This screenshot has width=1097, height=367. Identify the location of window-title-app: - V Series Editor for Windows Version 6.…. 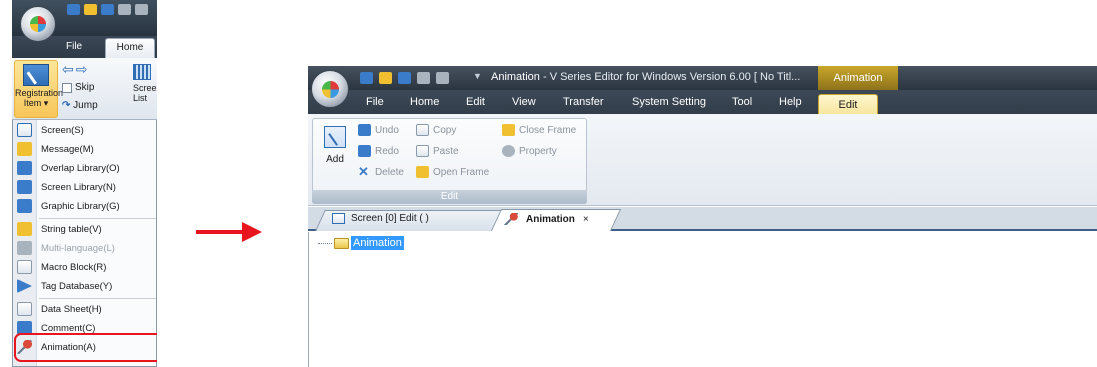
(670, 77).